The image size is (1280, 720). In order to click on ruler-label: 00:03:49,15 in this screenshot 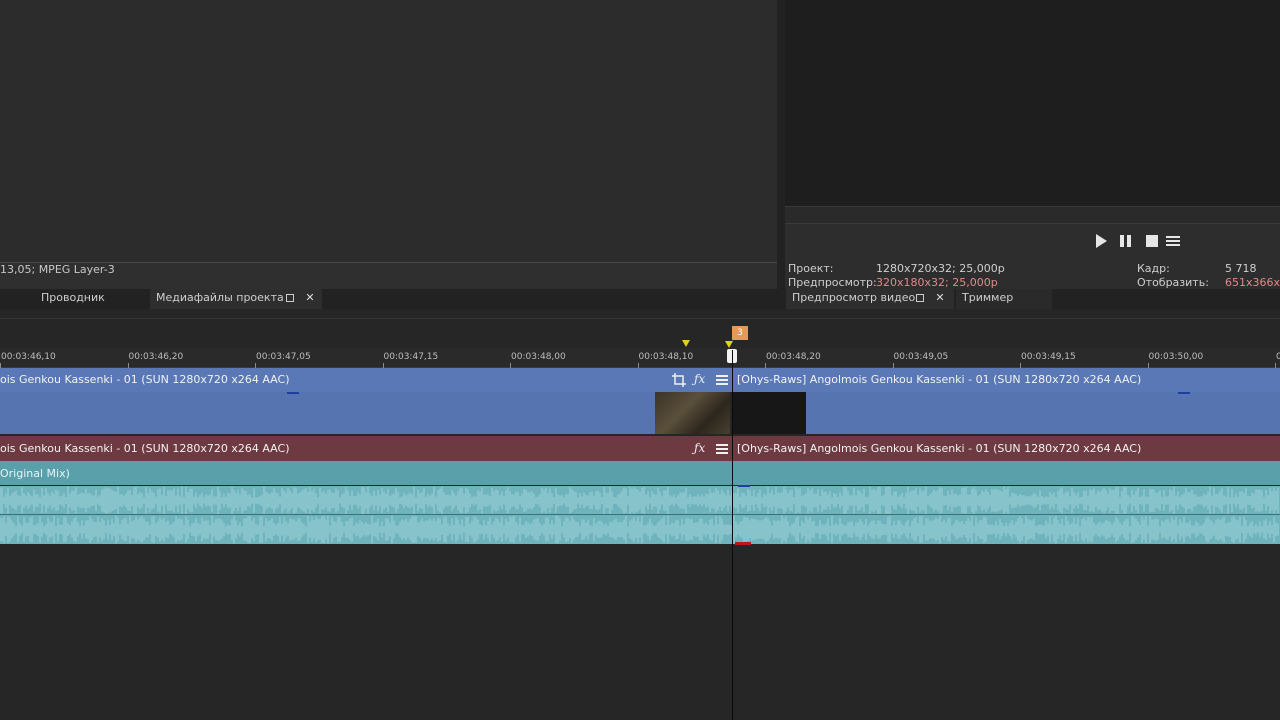, I will do `click(1048, 357)`.